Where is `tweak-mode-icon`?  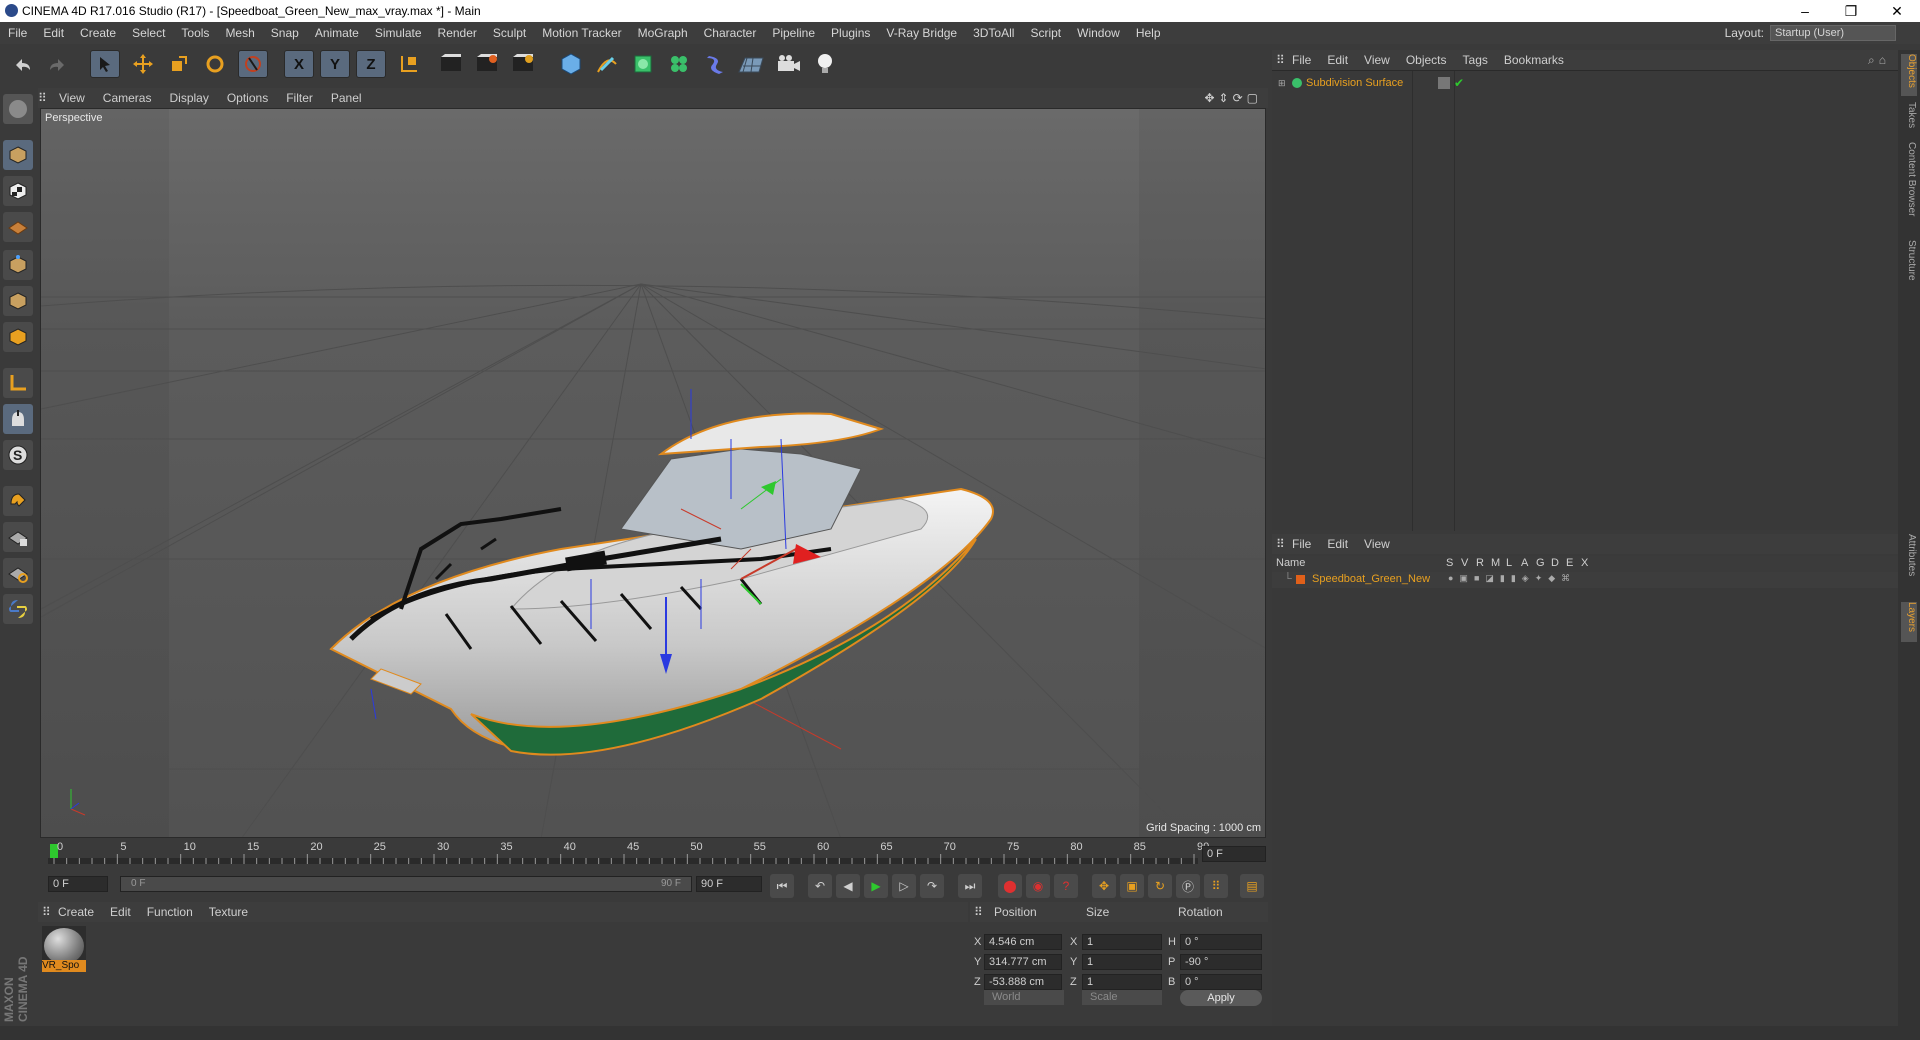 tweak-mode-icon is located at coordinates (18, 419).